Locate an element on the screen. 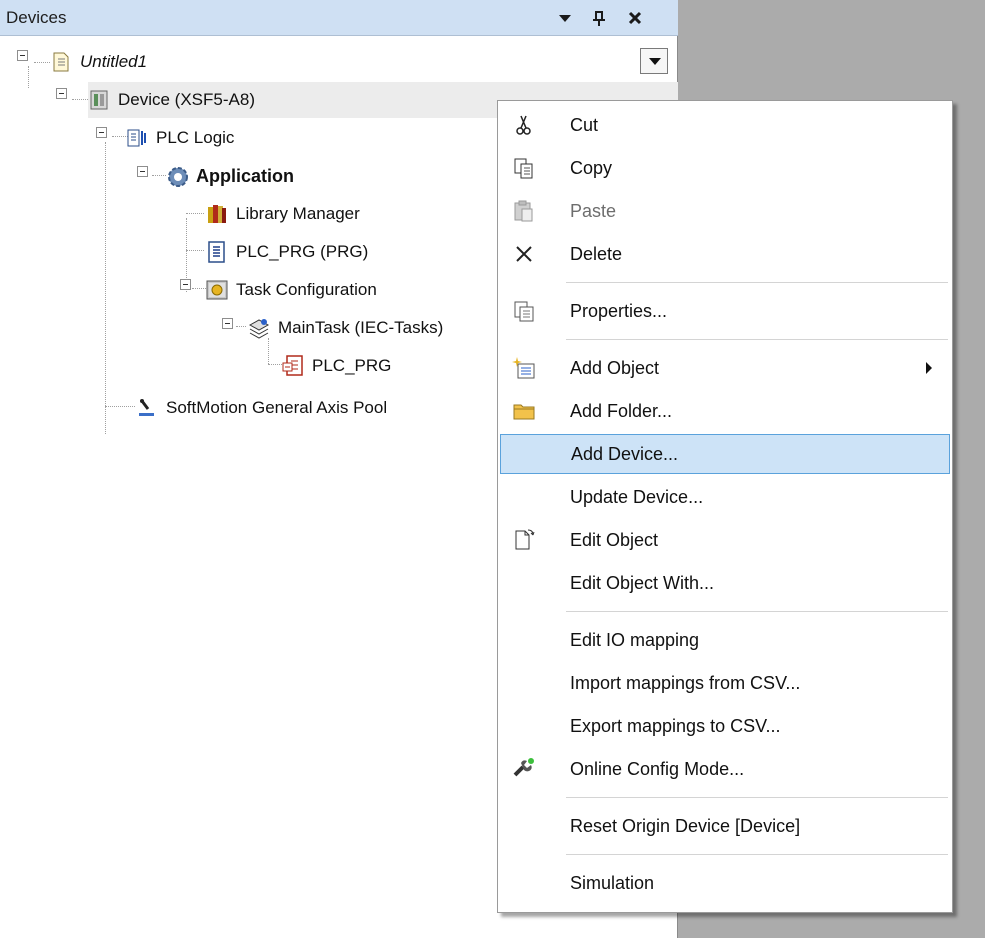 This screenshot has height=938, width=985. menu-item-edit-io-mapping: Edit IO mapping is located at coordinates (725, 640).